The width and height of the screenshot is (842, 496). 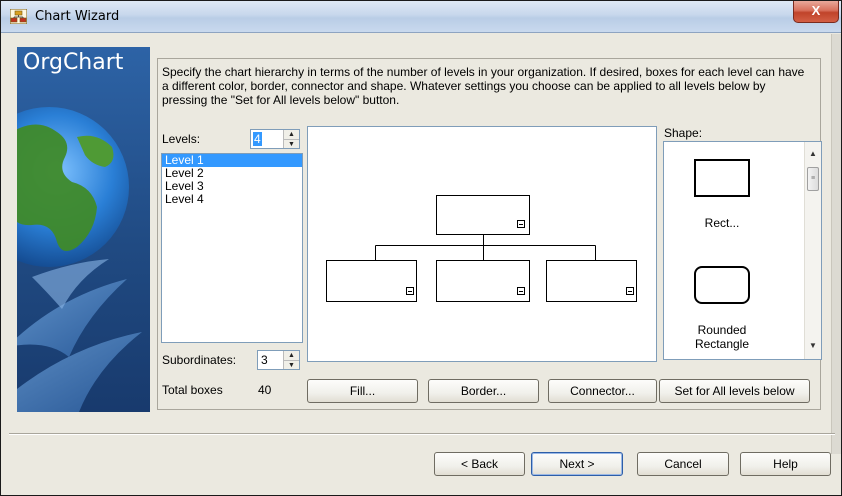 I want to click on globe-graphic, so click(x=79, y=259).